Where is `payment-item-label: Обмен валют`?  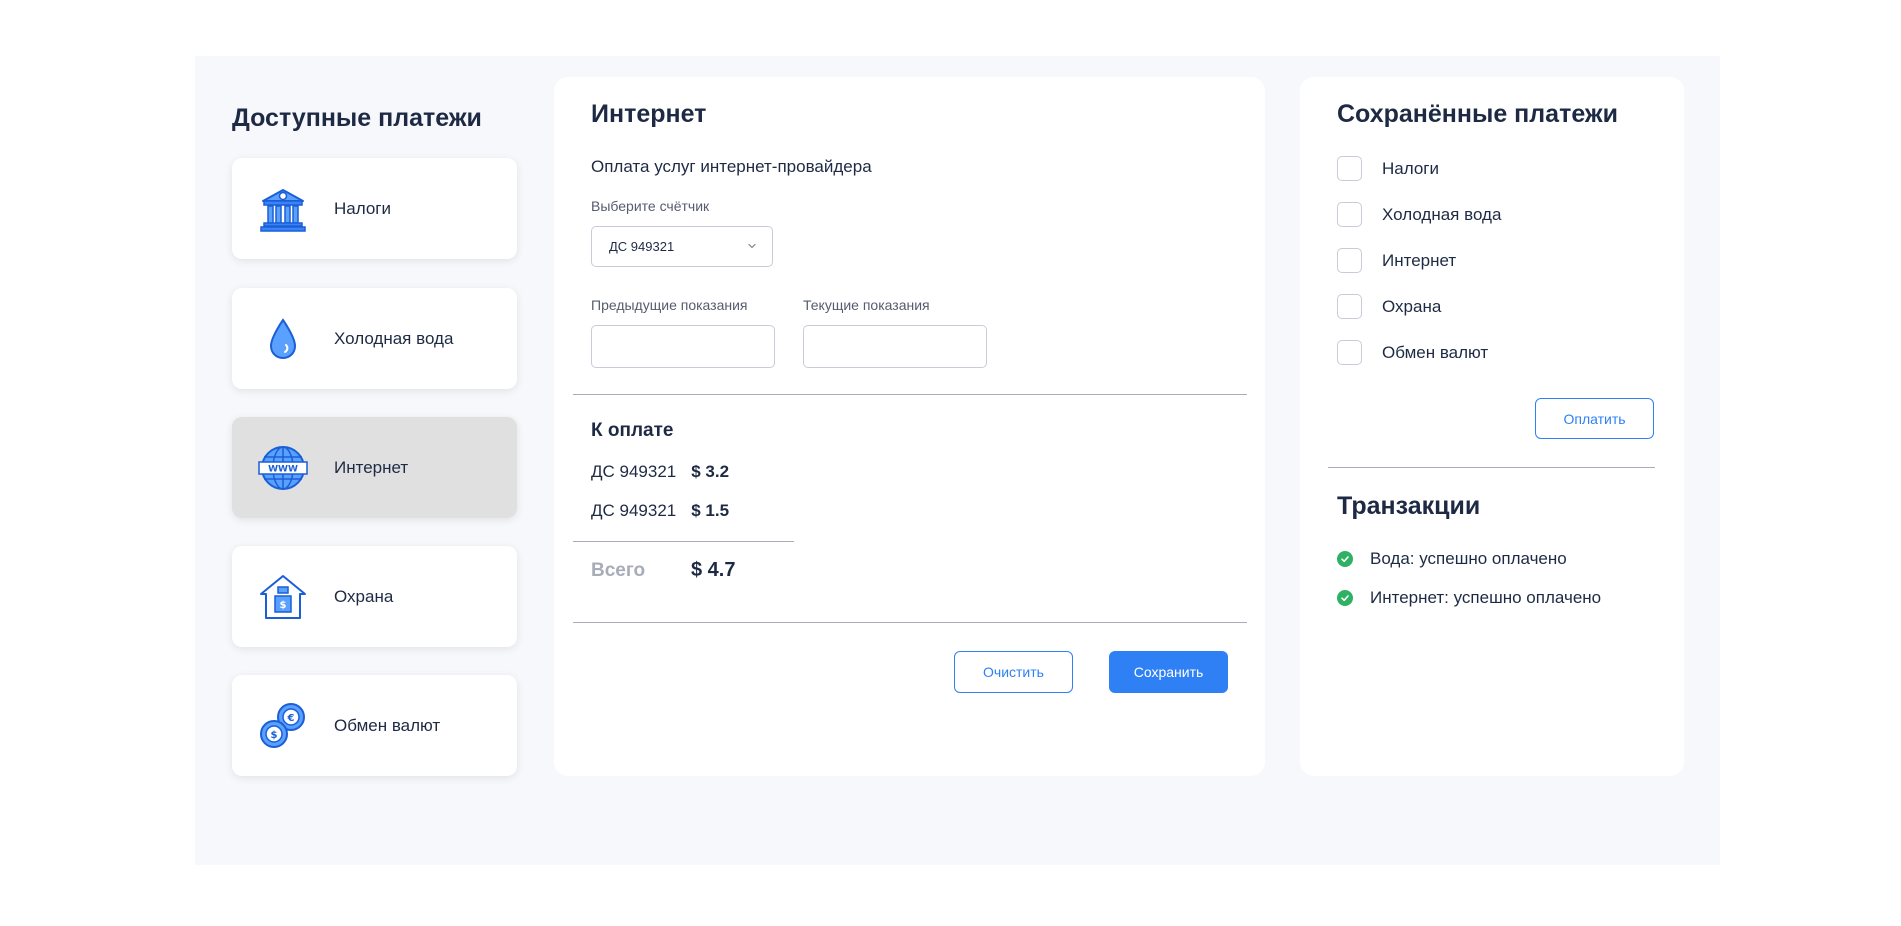
payment-item-label: Обмен валют is located at coordinates (387, 725).